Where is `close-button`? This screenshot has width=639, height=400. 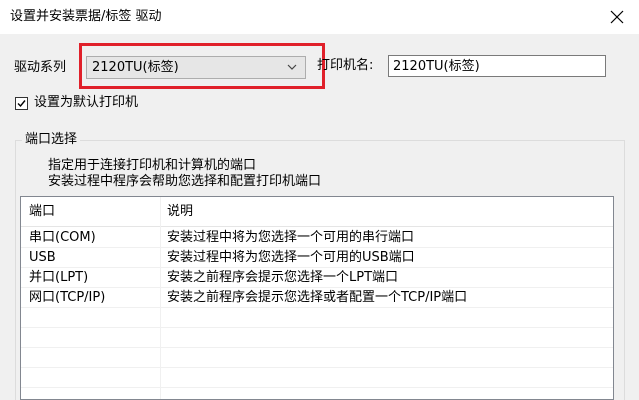
close-button is located at coordinates (616, 17).